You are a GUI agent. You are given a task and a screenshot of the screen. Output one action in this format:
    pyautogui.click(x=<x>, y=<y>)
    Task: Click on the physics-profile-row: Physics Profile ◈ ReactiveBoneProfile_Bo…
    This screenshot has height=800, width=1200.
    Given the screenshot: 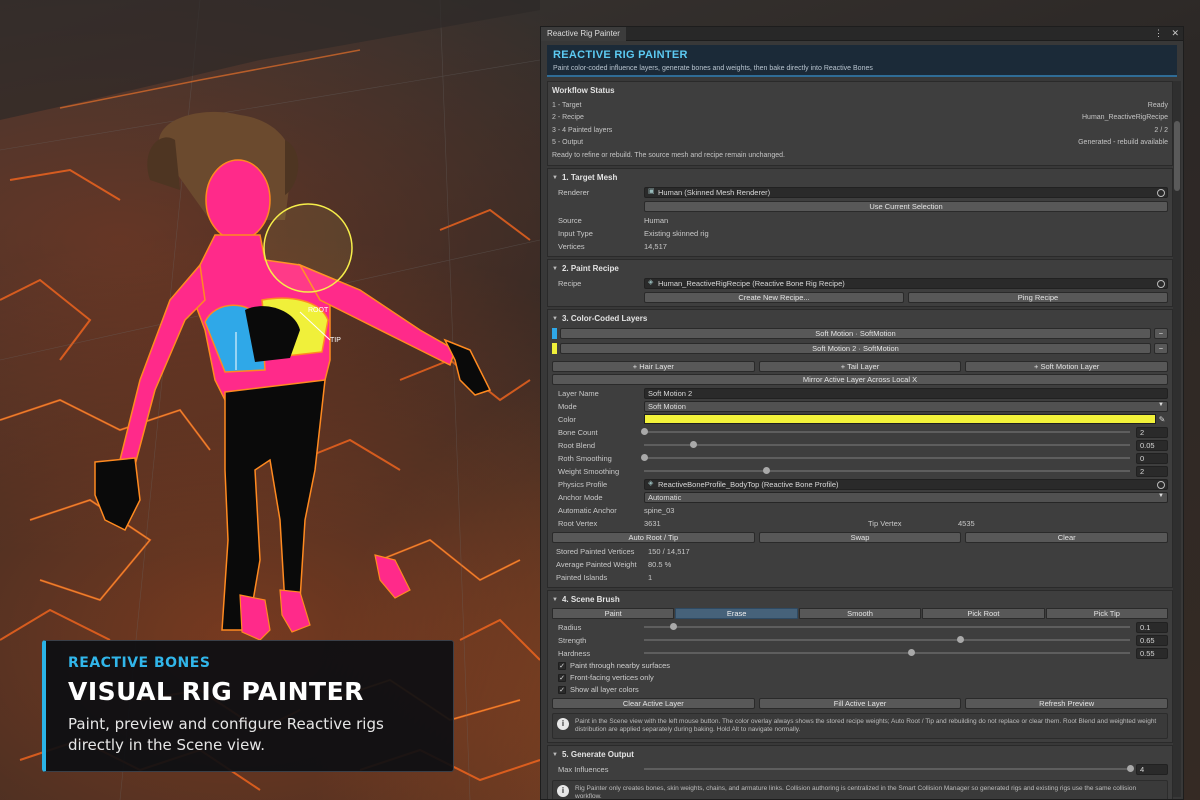 What is the action you would take?
    pyautogui.click(x=860, y=484)
    